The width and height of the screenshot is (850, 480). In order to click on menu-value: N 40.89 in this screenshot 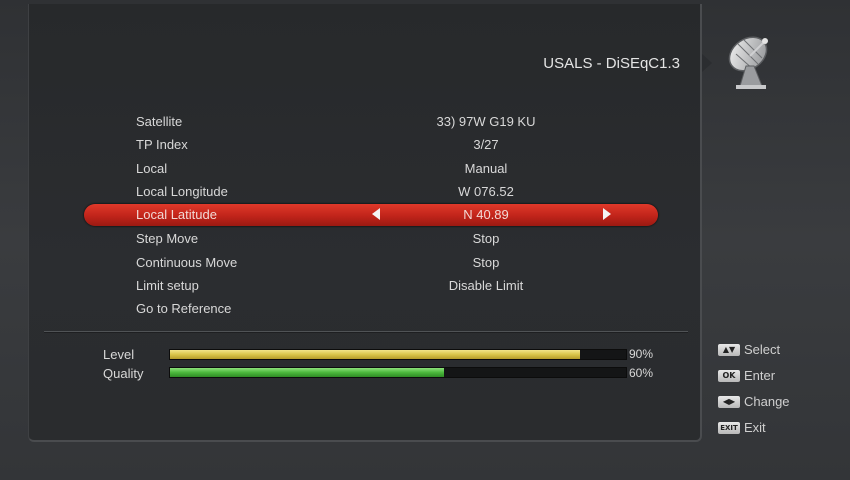, I will do `click(486, 214)`.